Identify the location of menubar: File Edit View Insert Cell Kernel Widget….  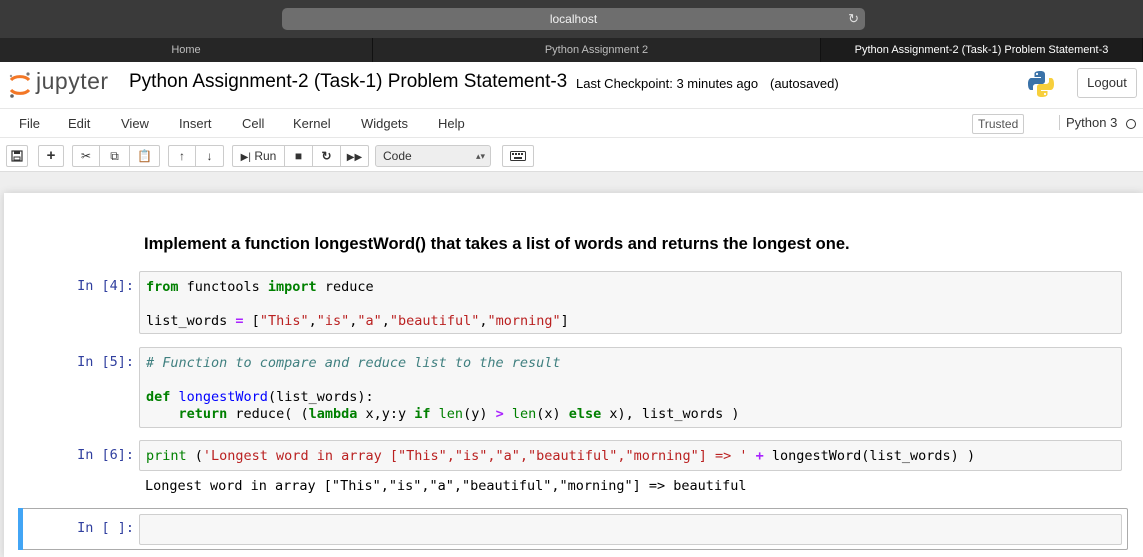
(571, 123).